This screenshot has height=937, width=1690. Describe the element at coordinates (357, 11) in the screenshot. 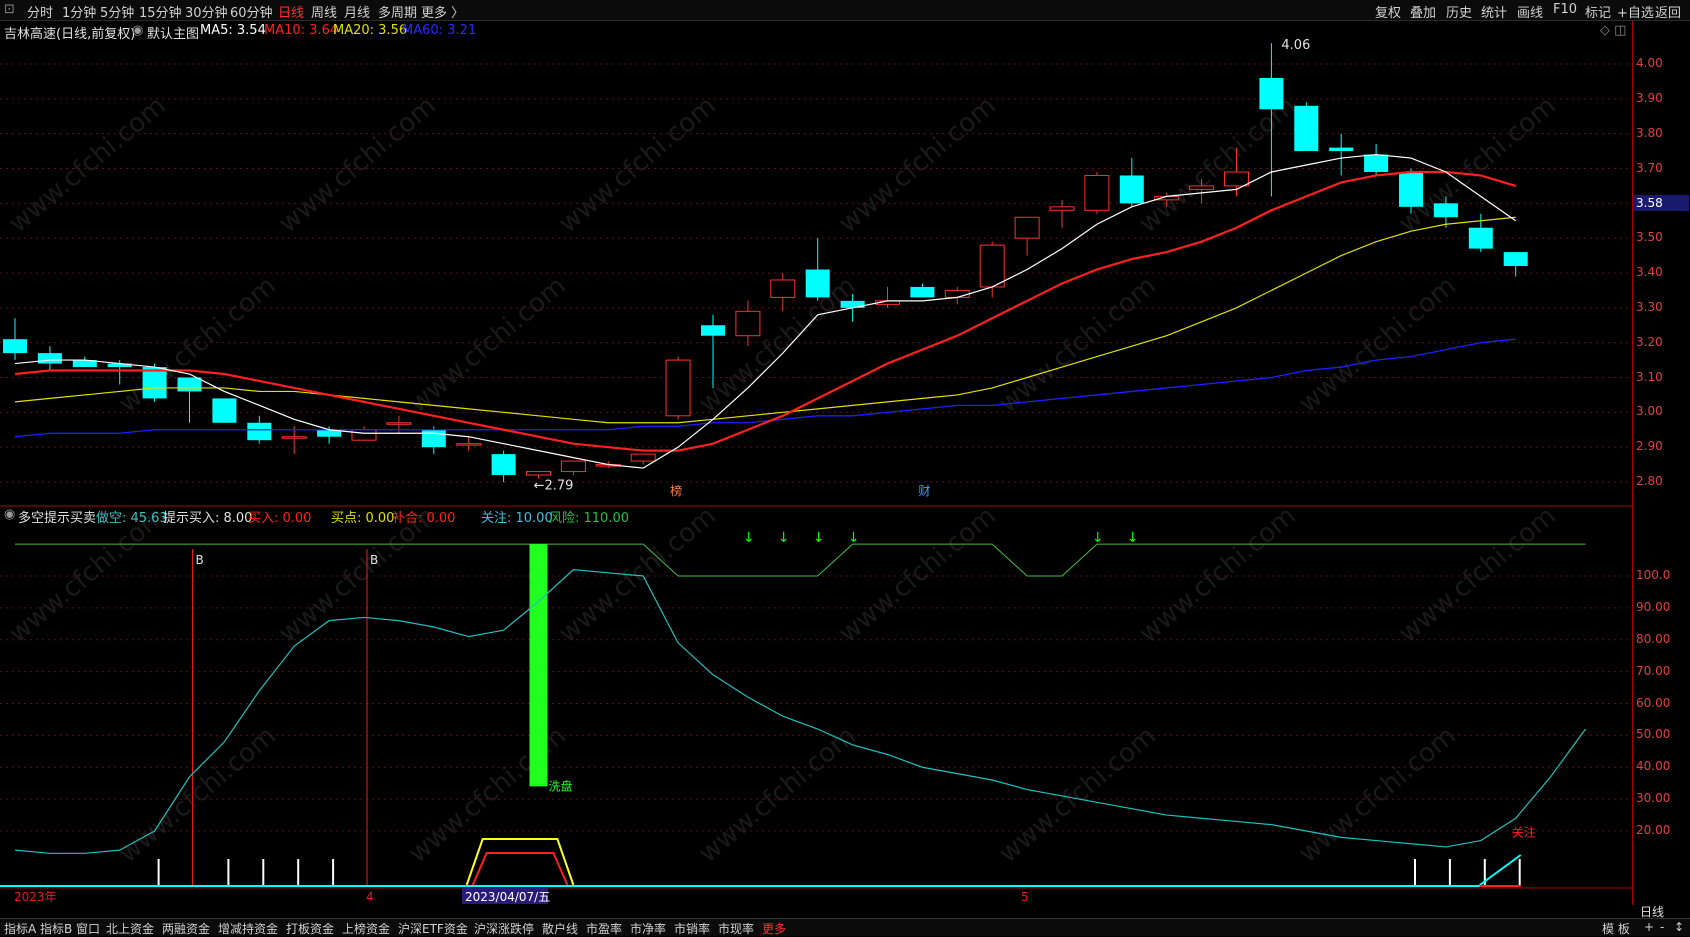

I see `period-tab-month: 月线` at that location.